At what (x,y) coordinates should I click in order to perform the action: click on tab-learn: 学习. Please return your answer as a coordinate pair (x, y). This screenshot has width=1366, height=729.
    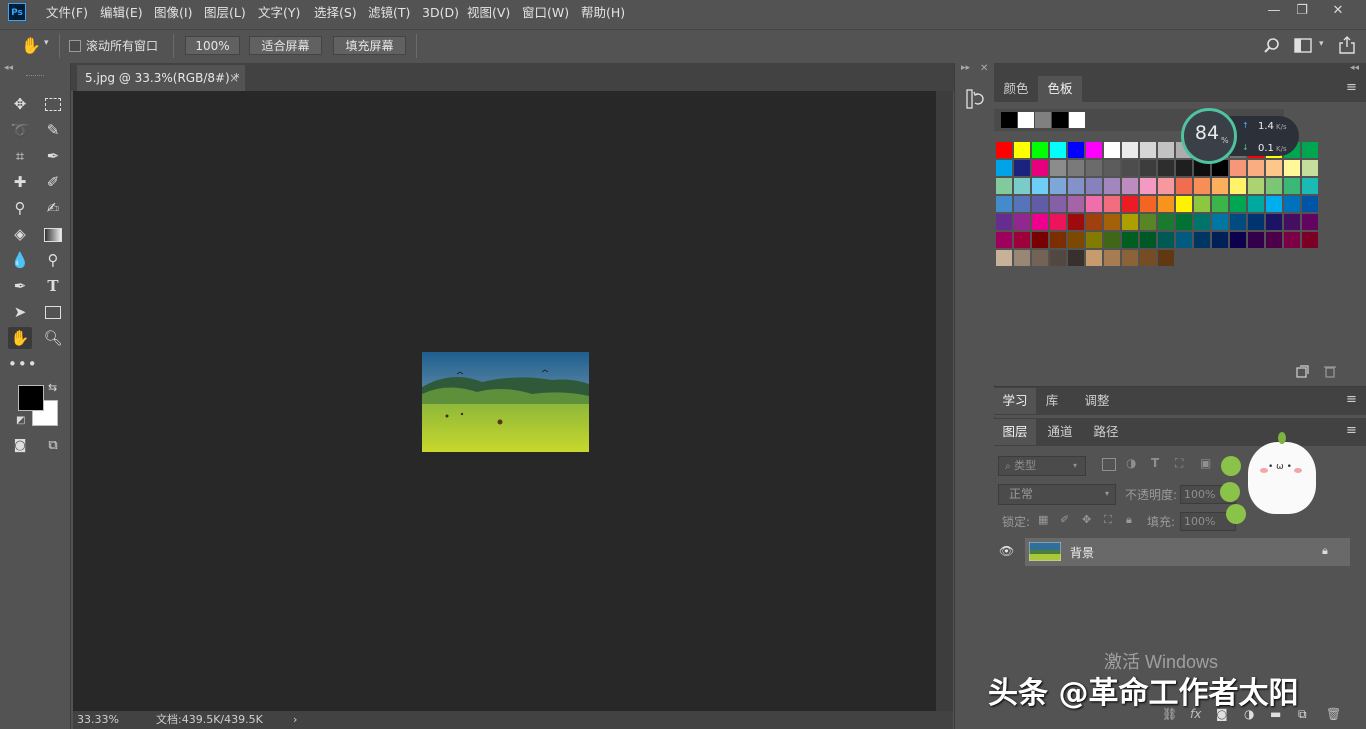
    Looking at the image, I should click on (1015, 401).